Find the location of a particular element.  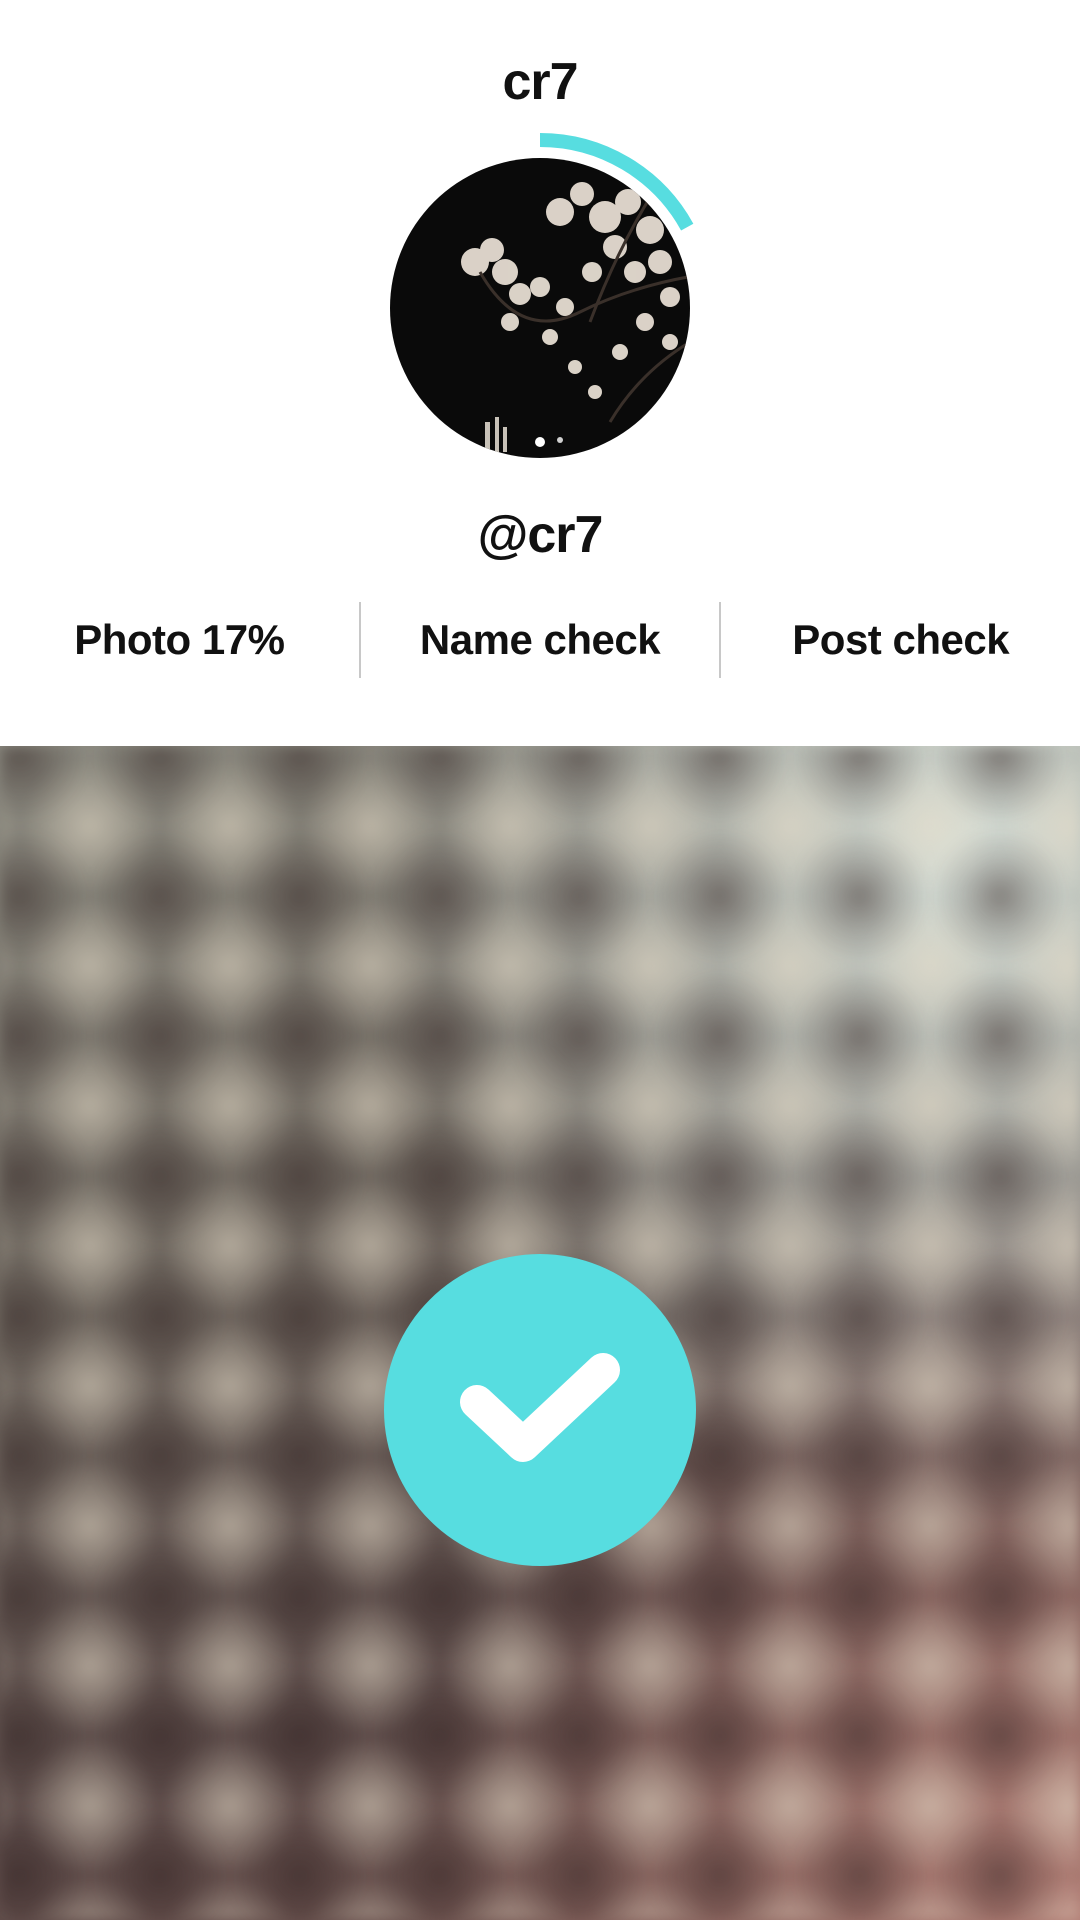

avatar-with-progress is located at coordinates (540, 302).